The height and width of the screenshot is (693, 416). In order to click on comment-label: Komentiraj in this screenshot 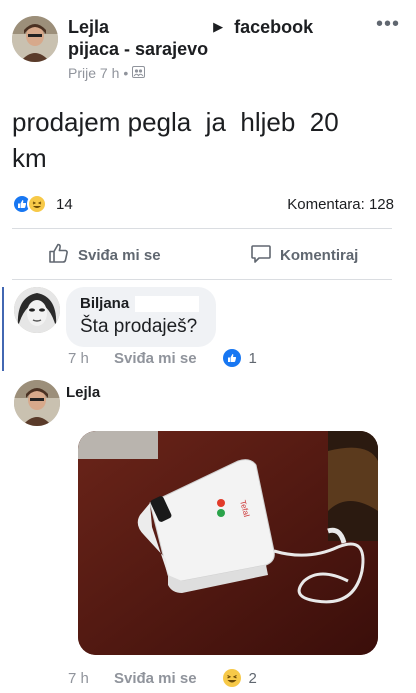, I will do `click(319, 255)`.